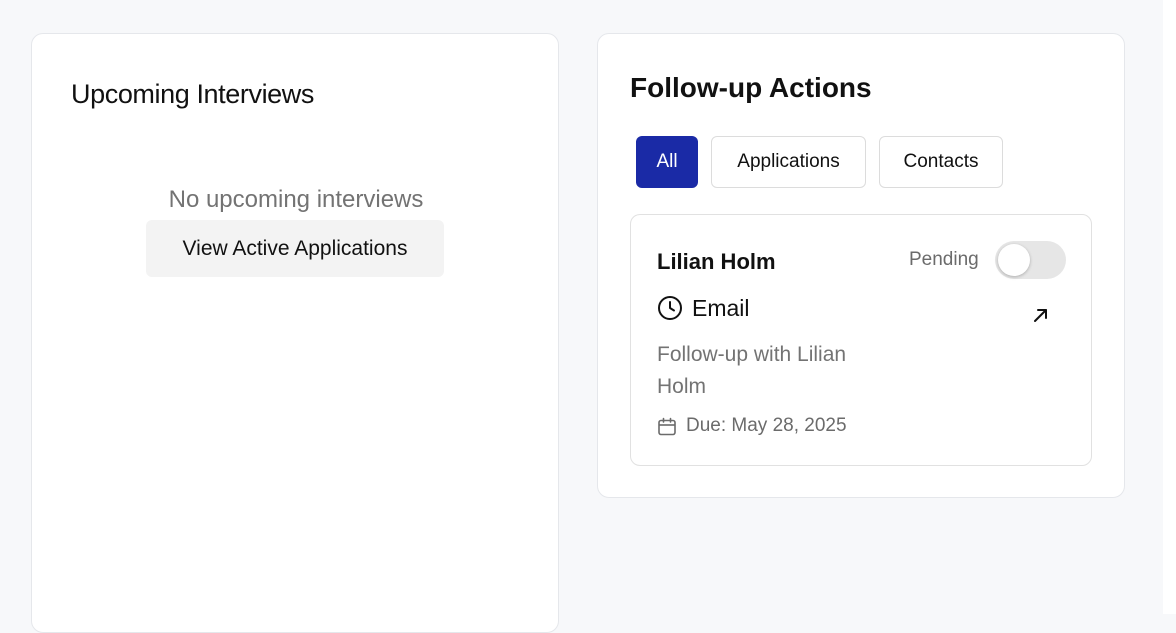 Image resolution: width=1176 pixels, height=633 pixels. What do you see at coordinates (721, 308) in the screenshot?
I see `contact-method-label: Email` at bounding box center [721, 308].